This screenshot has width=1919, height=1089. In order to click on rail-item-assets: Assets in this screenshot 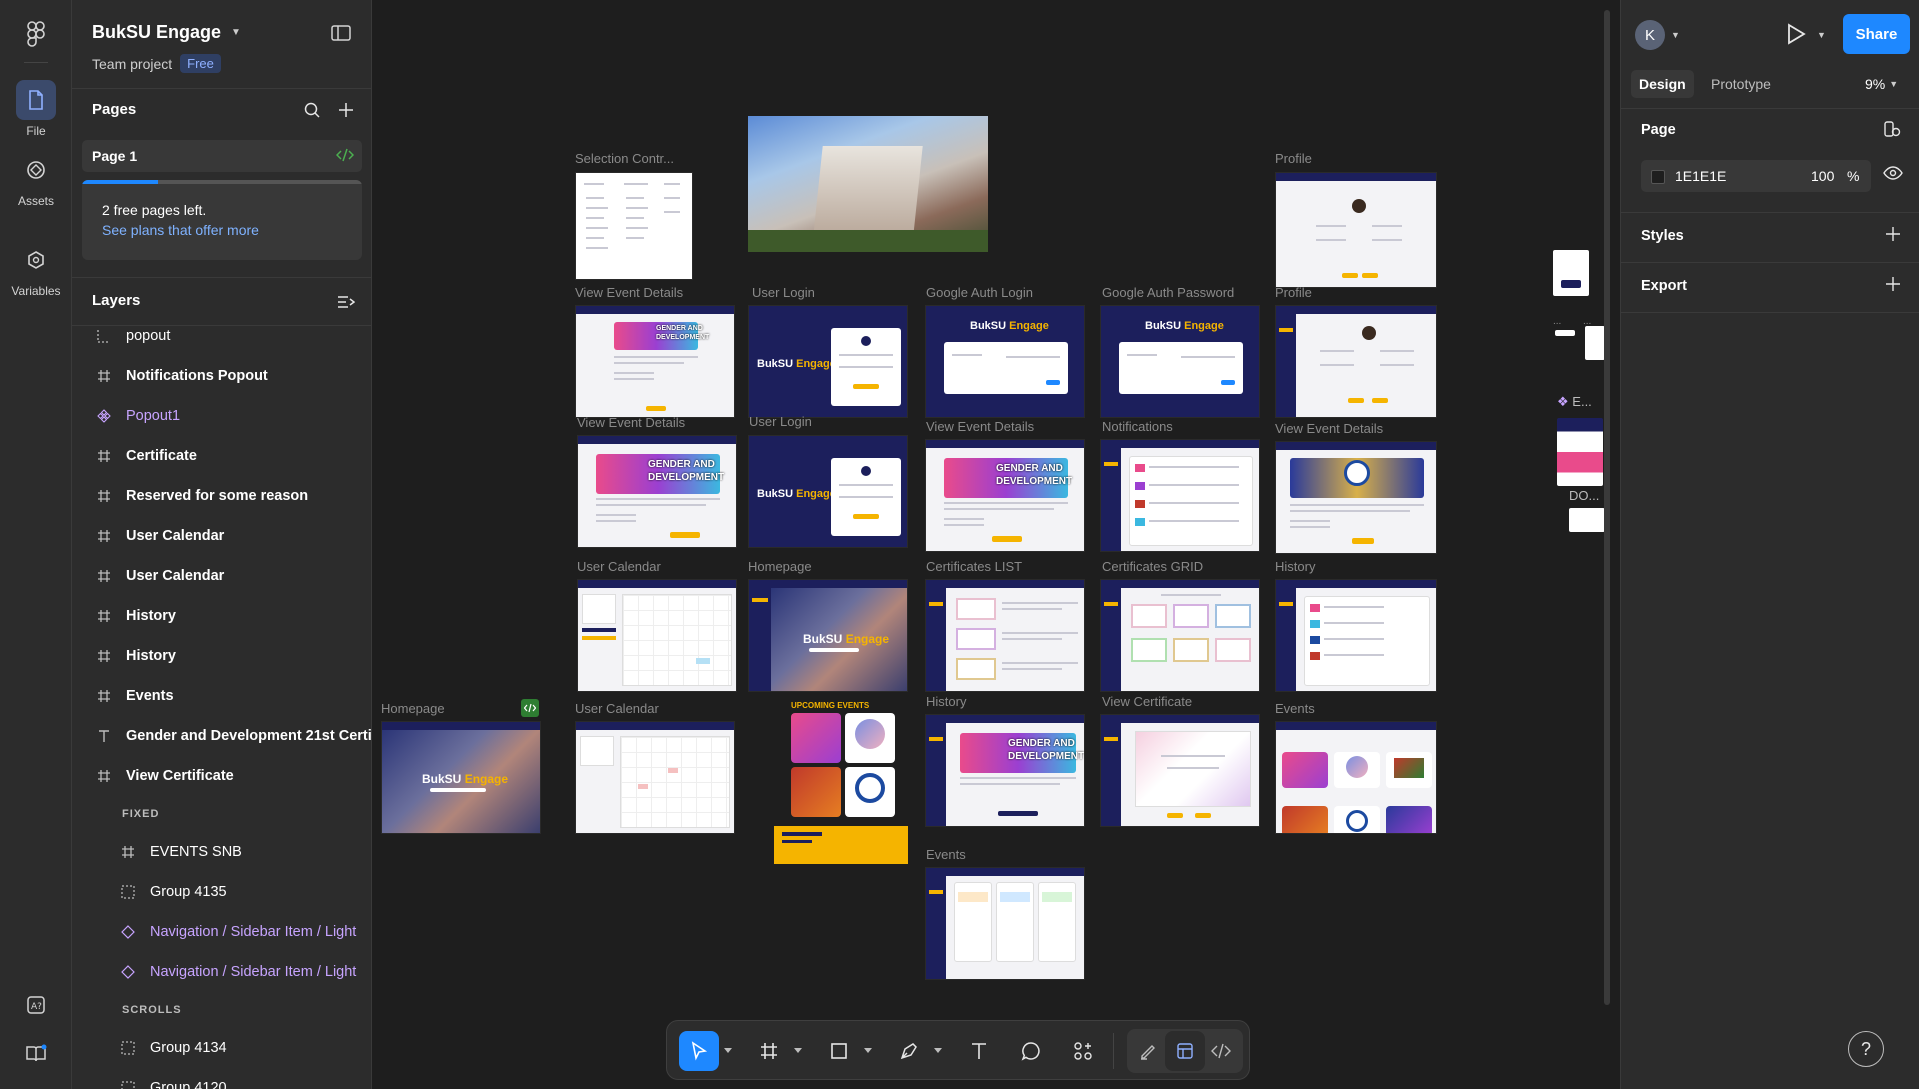, I will do `click(36, 179)`.